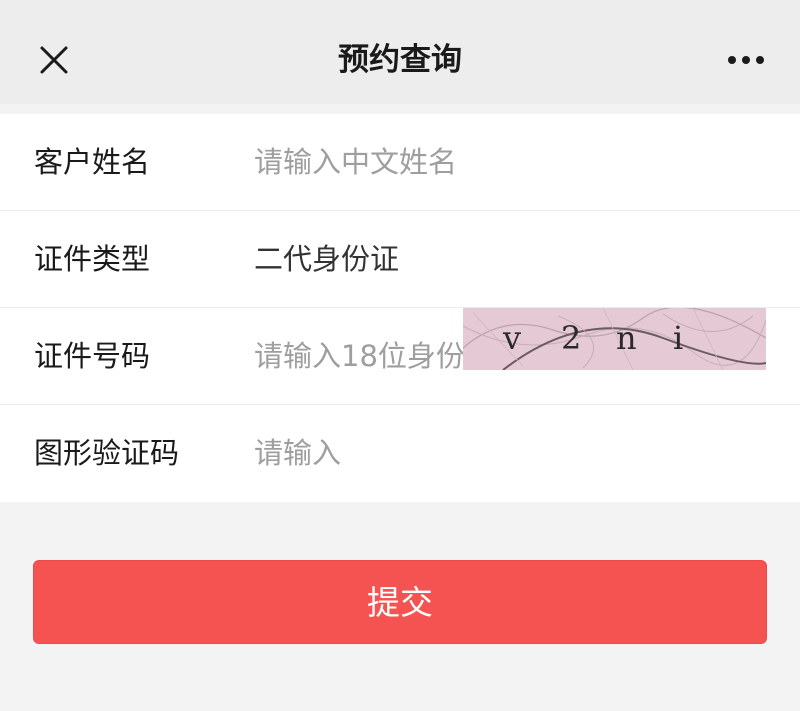  Describe the element at coordinates (326, 259) in the screenshot. I see `id-type-select: 二代身份证` at that location.